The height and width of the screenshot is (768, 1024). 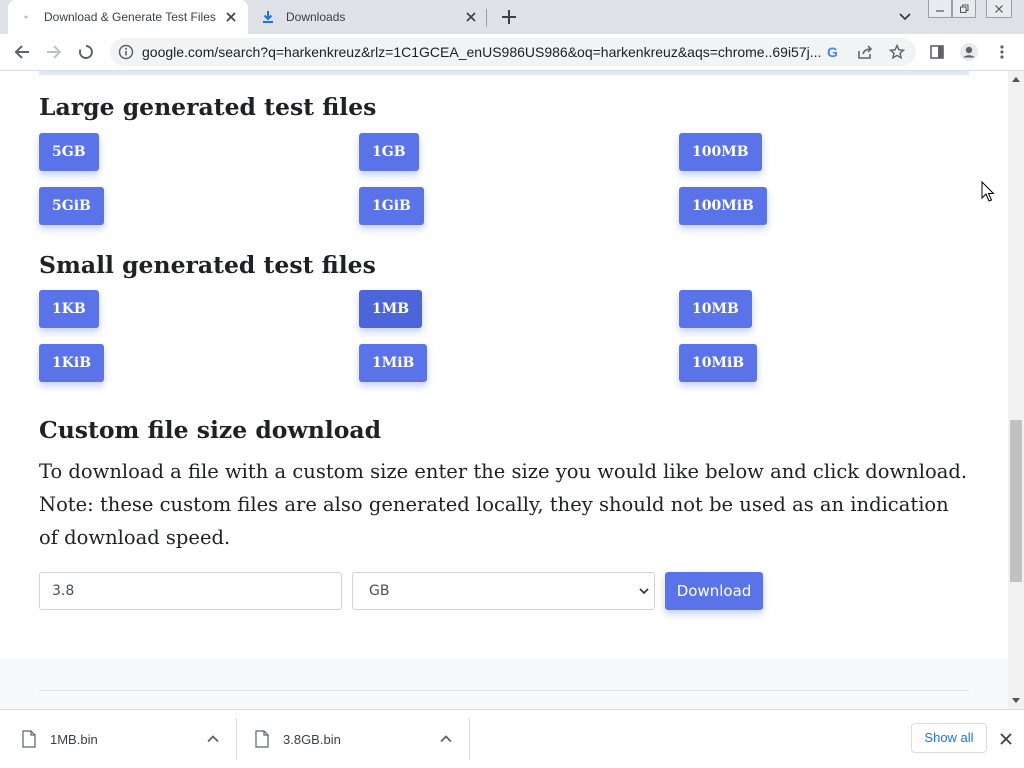 I want to click on info-icon, so click(x=126, y=52).